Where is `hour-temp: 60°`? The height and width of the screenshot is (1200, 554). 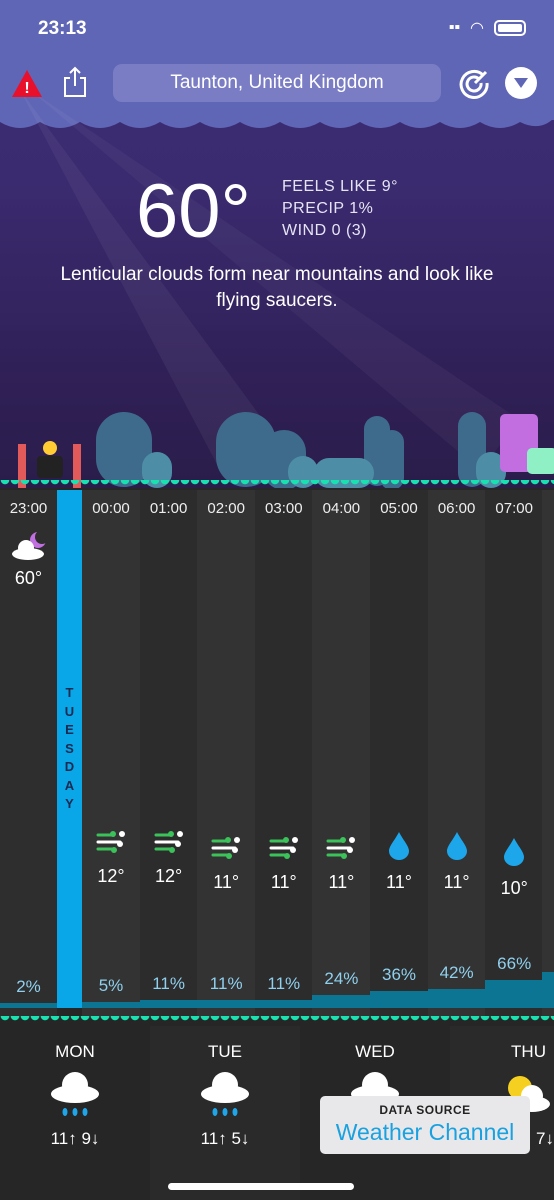
hour-temp: 60° is located at coordinates (28, 578).